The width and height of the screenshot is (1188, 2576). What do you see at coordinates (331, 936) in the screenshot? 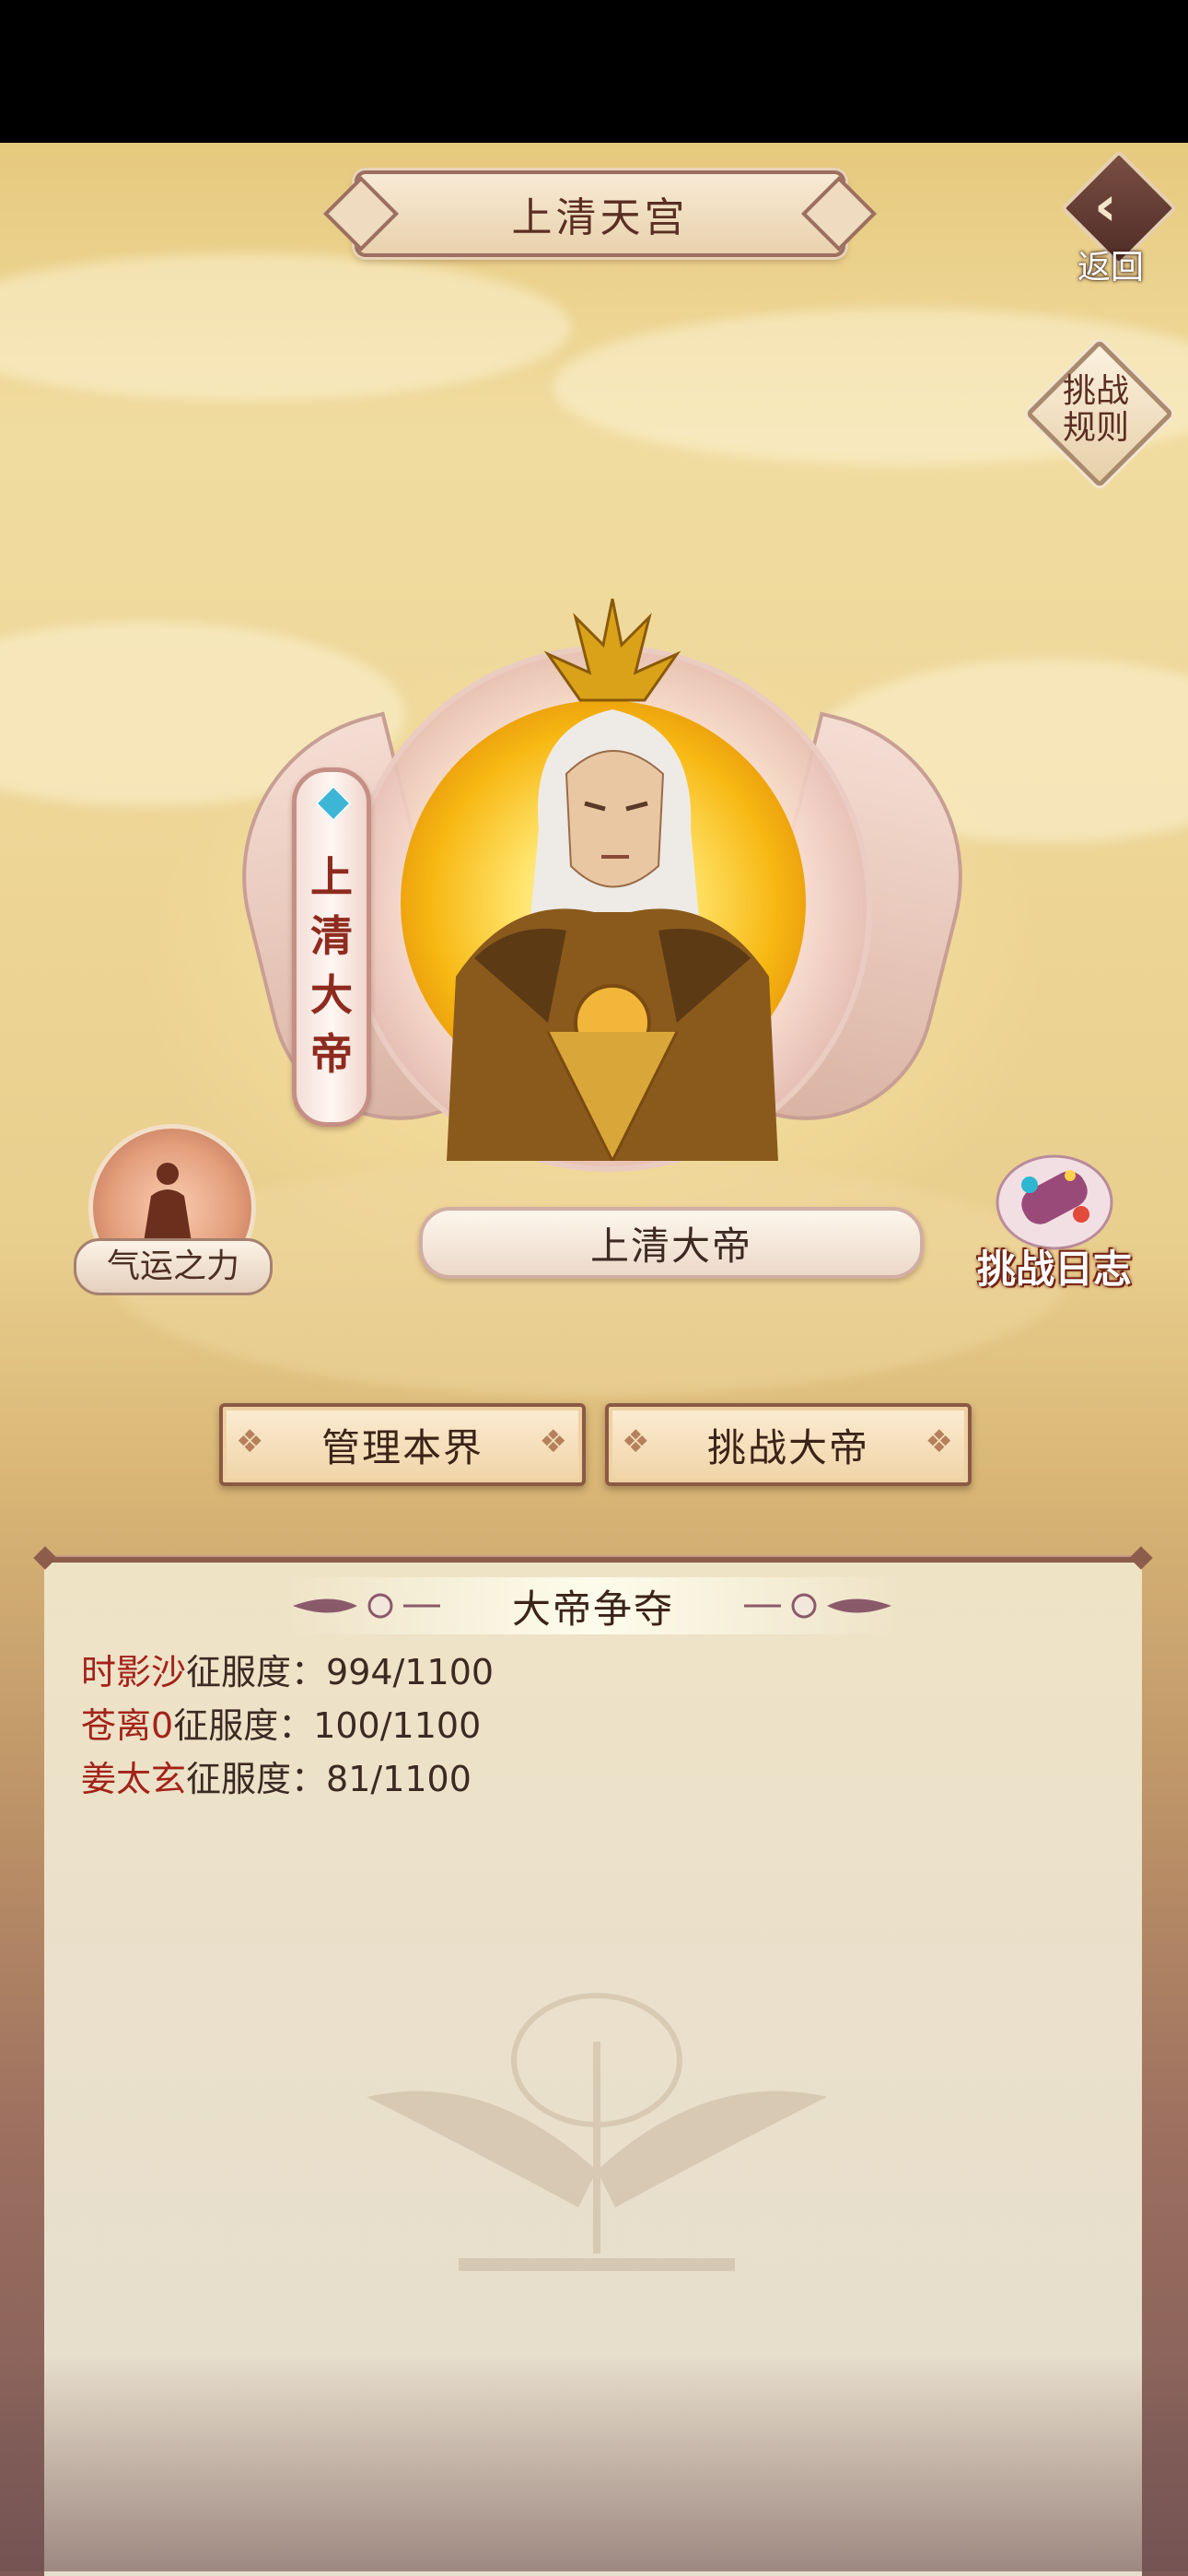
I see `vertical-char: 清` at bounding box center [331, 936].